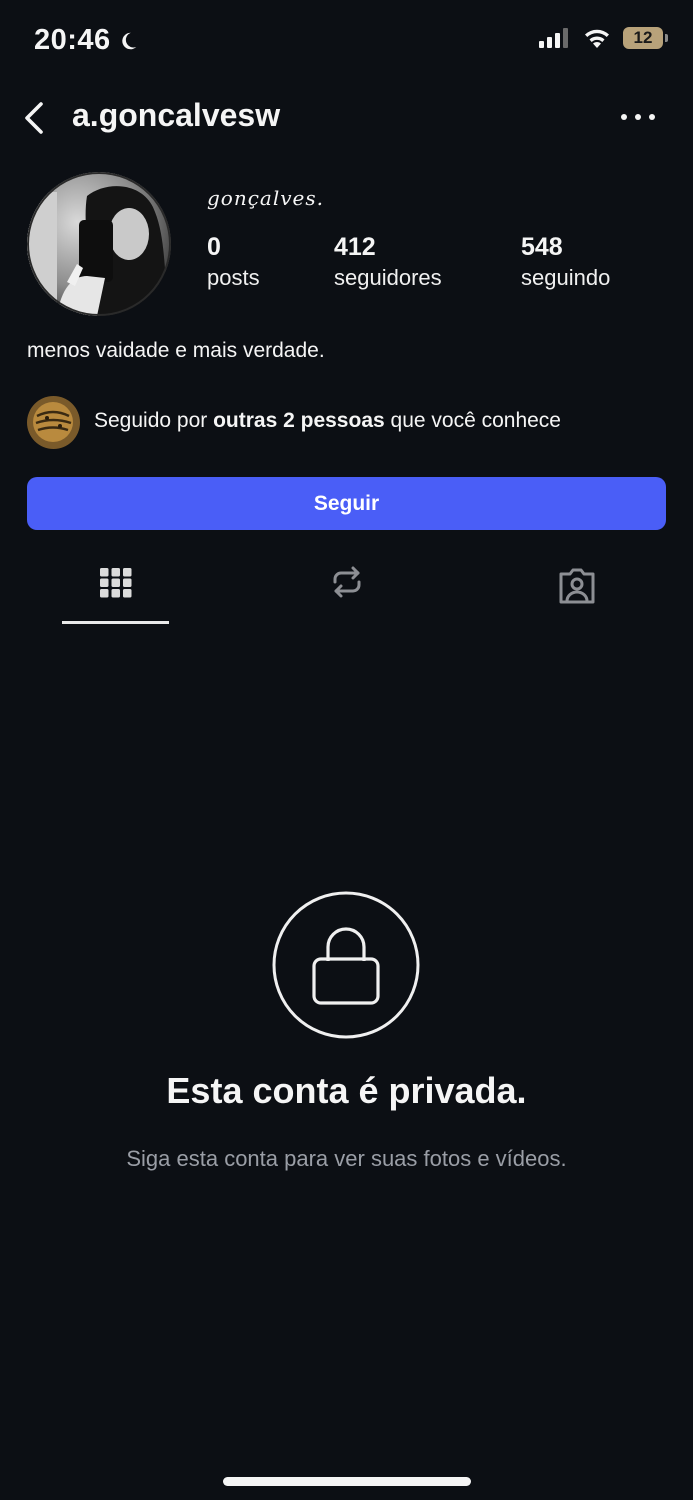 This screenshot has height=1500, width=693. What do you see at coordinates (233, 277) in the screenshot?
I see `stat-posts-label: posts` at bounding box center [233, 277].